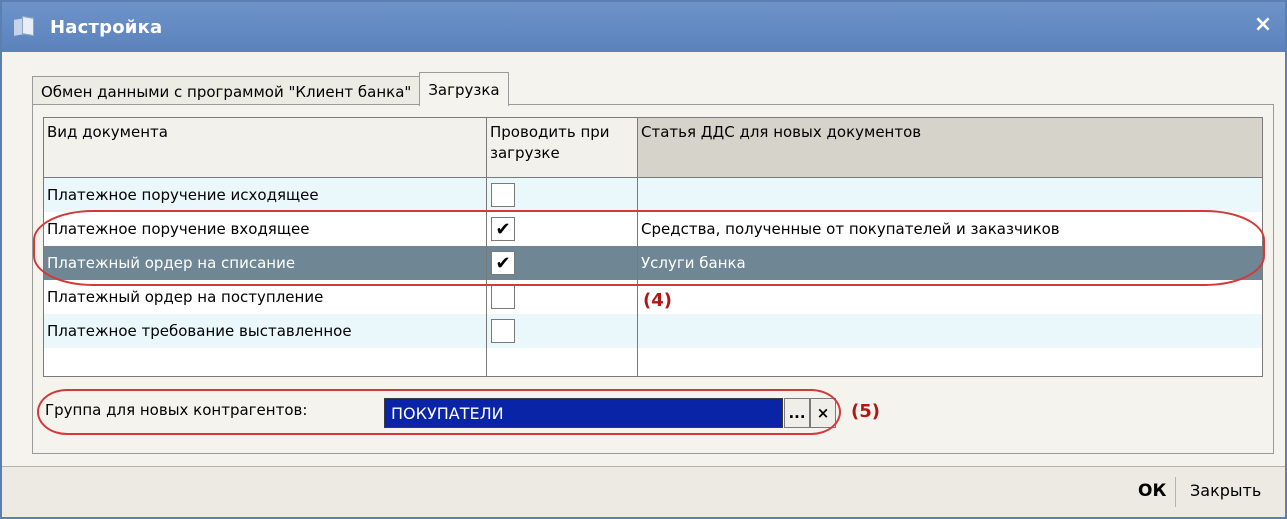 The height and width of the screenshot is (519, 1287). What do you see at coordinates (106, 27) in the screenshot?
I see `window-title: Настройка` at bounding box center [106, 27].